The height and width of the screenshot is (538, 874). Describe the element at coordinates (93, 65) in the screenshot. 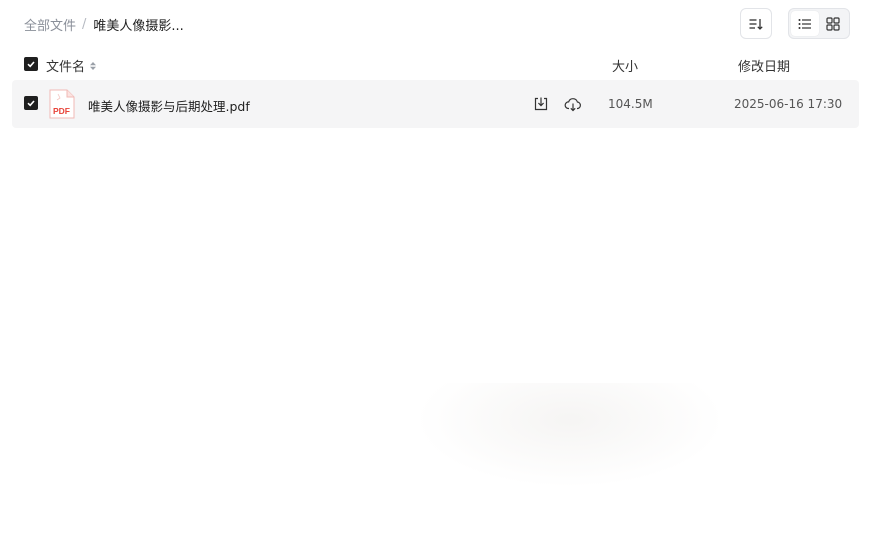

I see `sort-toggle-icon` at that location.